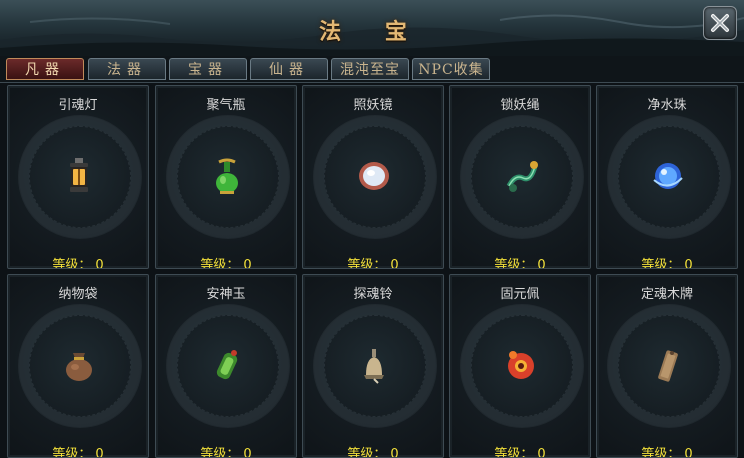 This screenshot has height=458, width=744. Describe the element at coordinates (372, 32) in the screenshot. I see `window-title: 法 宝` at that location.